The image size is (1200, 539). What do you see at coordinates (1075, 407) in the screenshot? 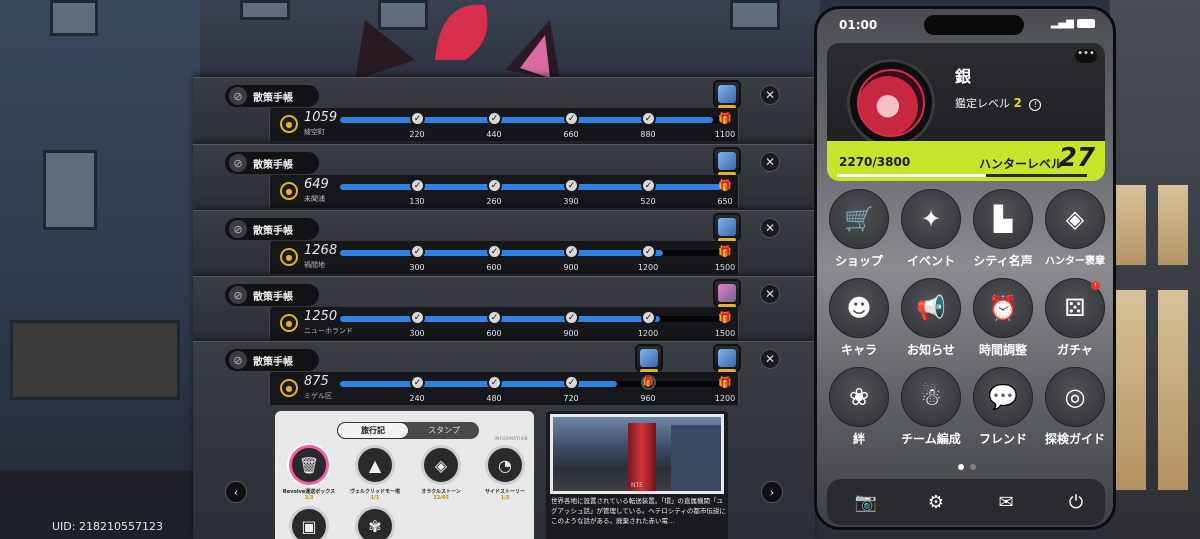
I see `app-compass: ◎ 探検ガイド` at bounding box center [1075, 407].